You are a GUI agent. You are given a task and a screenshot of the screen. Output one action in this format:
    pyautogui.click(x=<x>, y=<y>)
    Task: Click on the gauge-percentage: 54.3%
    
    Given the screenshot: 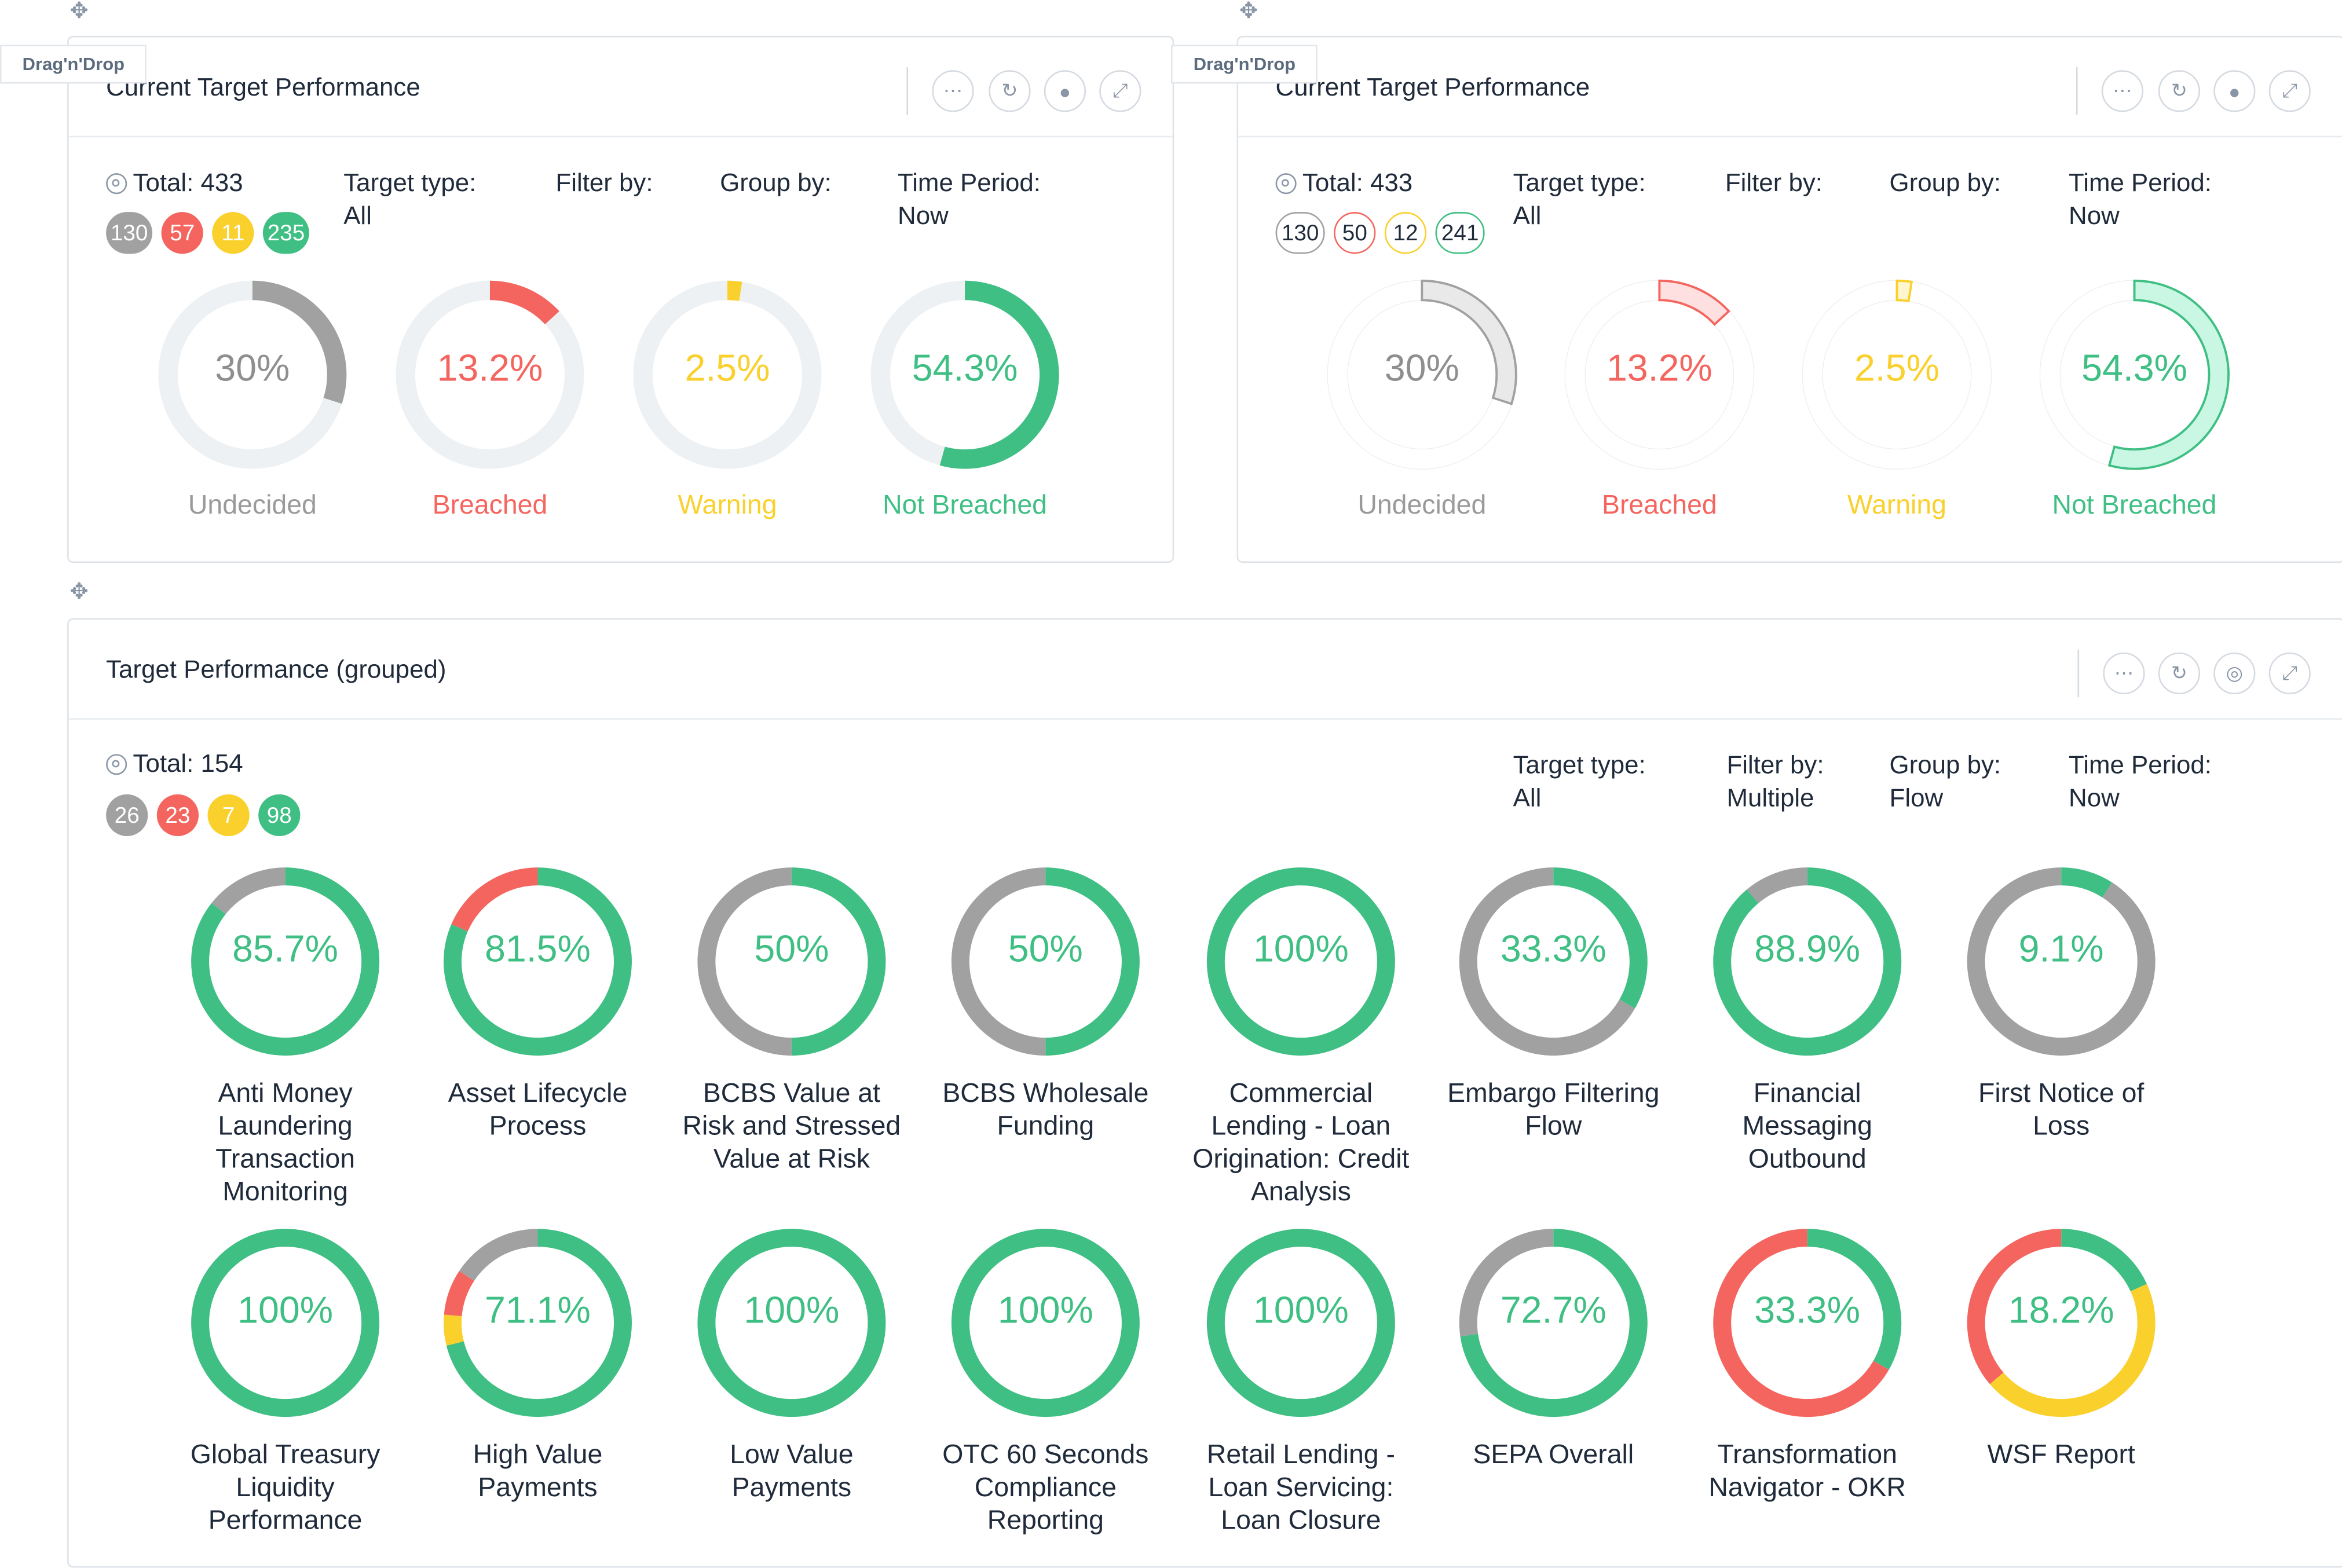 What is the action you would take?
    pyautogui.click(x=965, y=368)
    